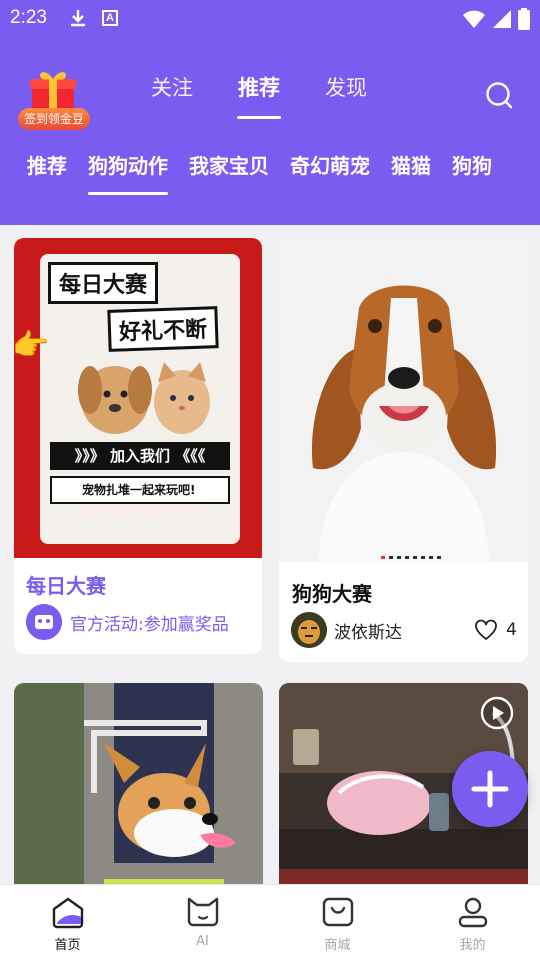 The height and width of the screenshot is (960, 540). I want to click on nav-home: 首页, so click(67, 922).